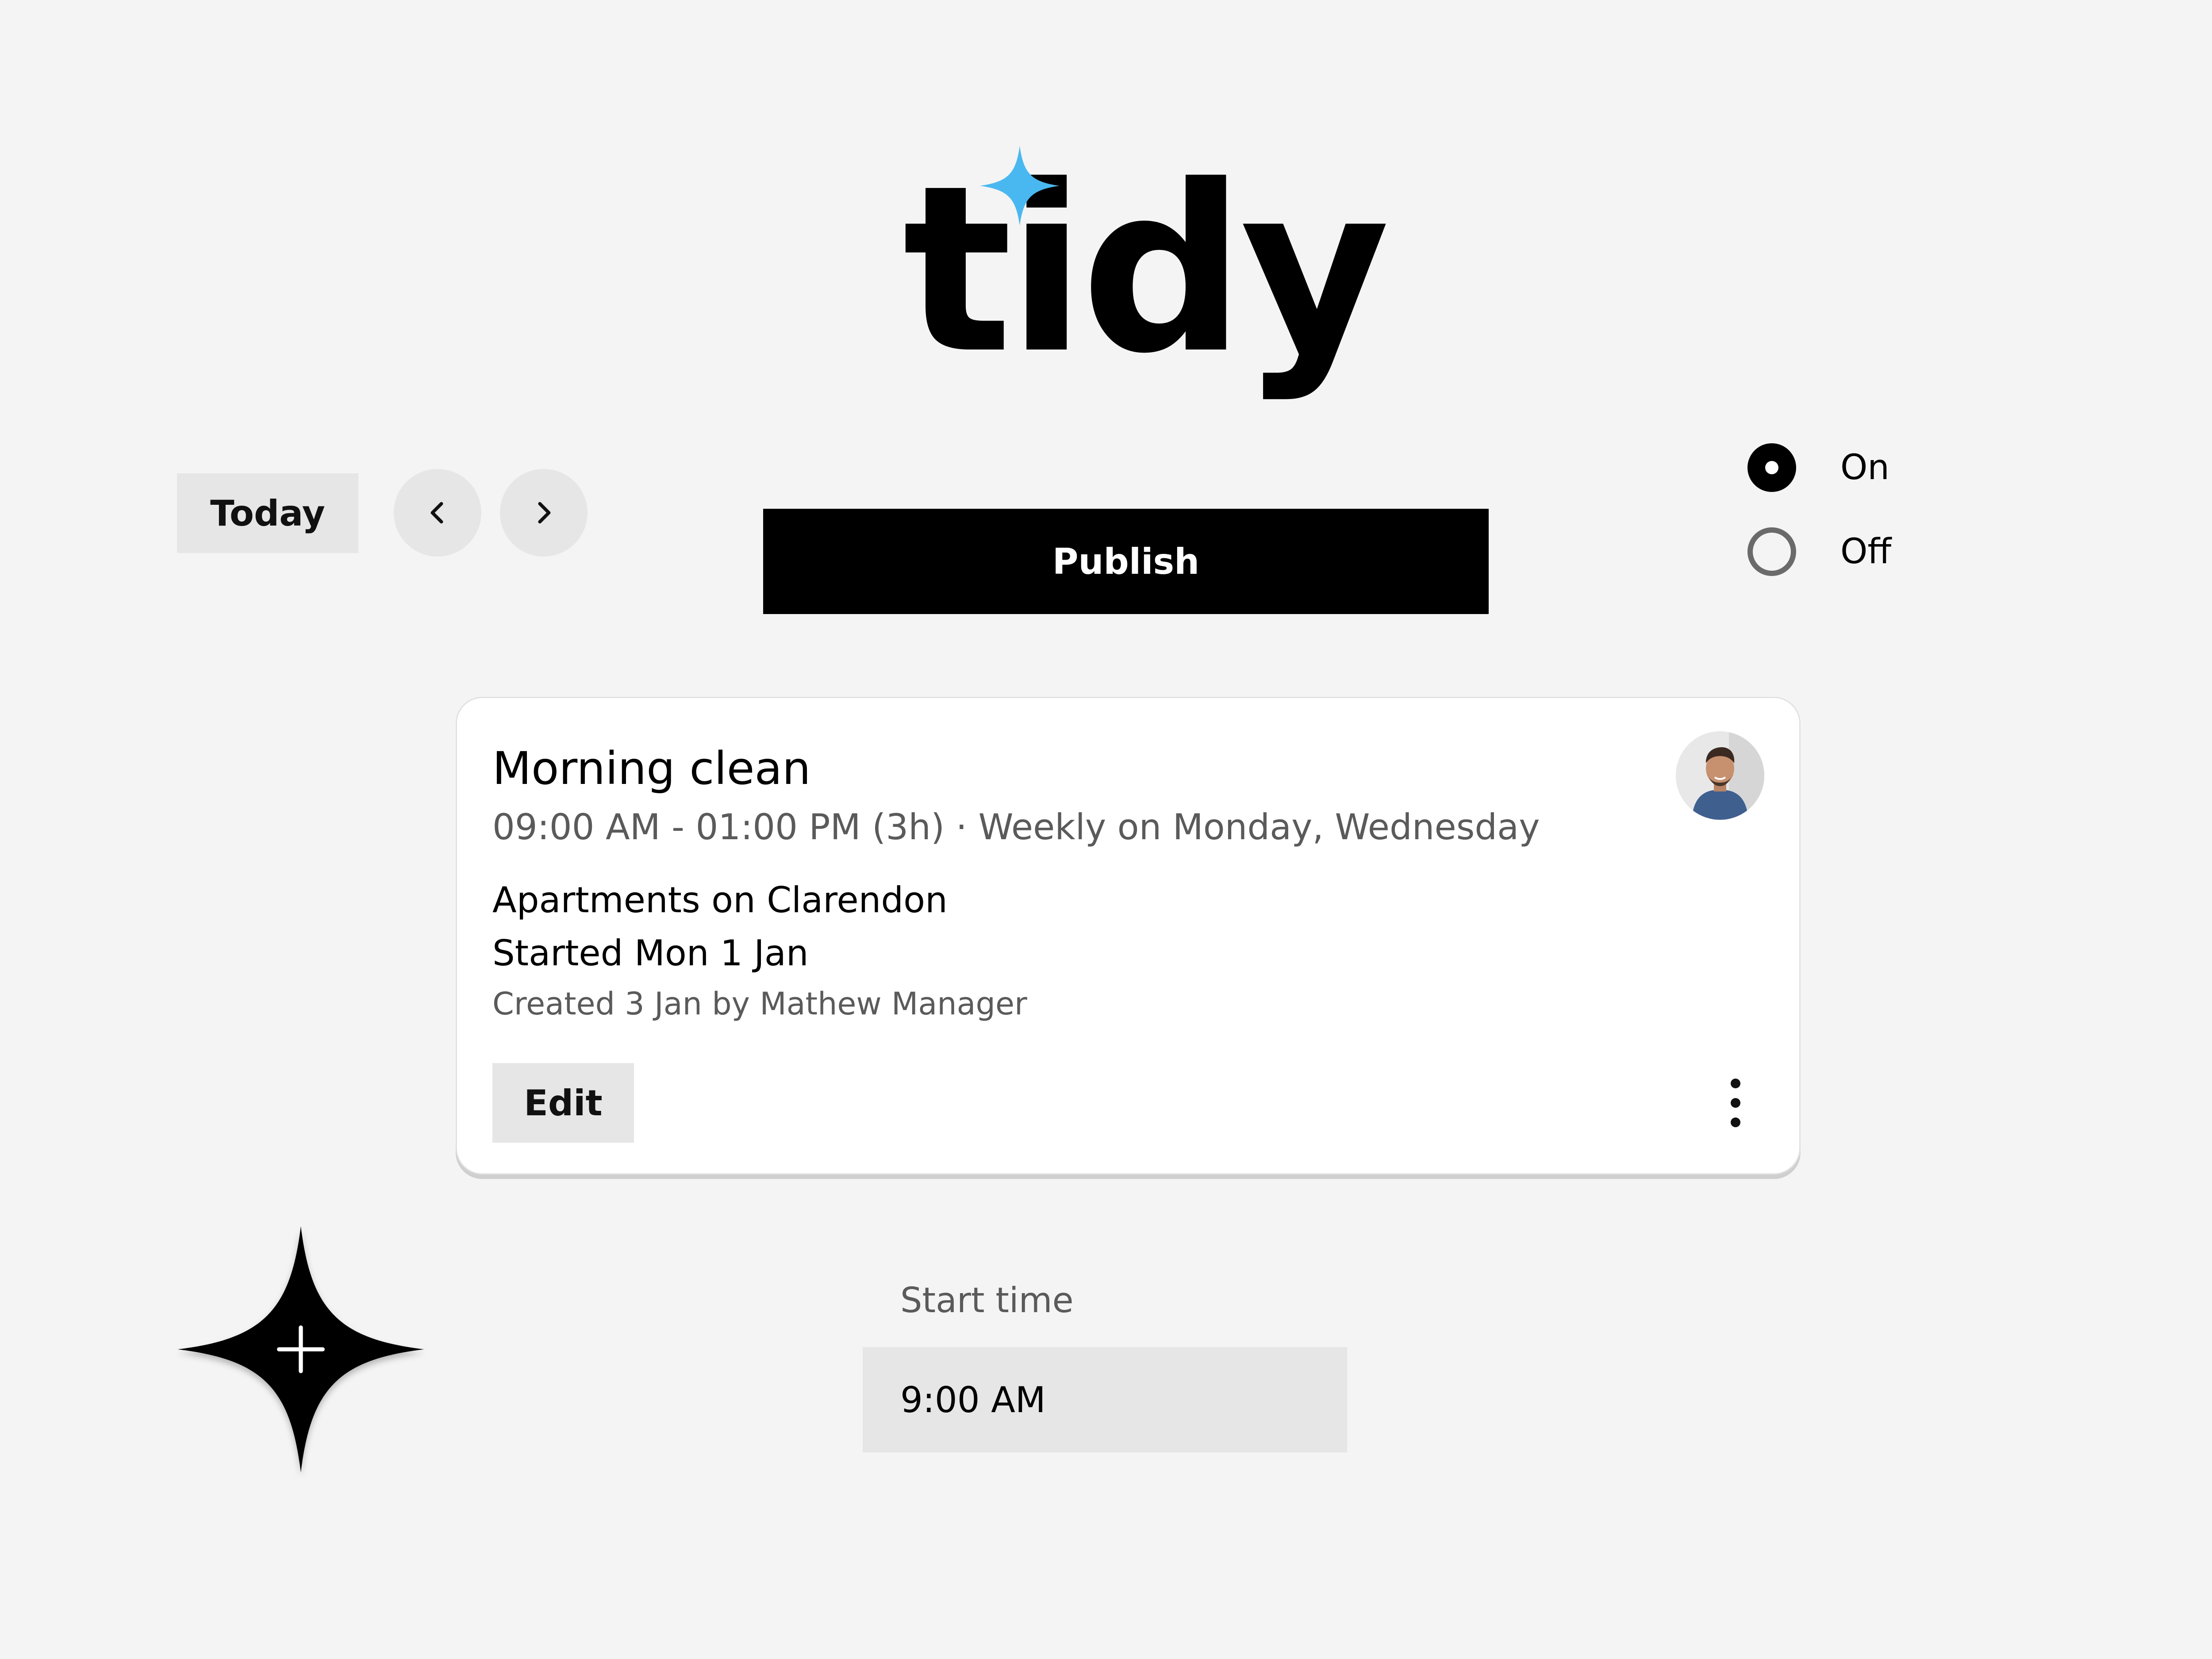 The width and height of the screenshot is (2212, 1659). I want to click on radio-unchecked-icon, so click(1772, 551).